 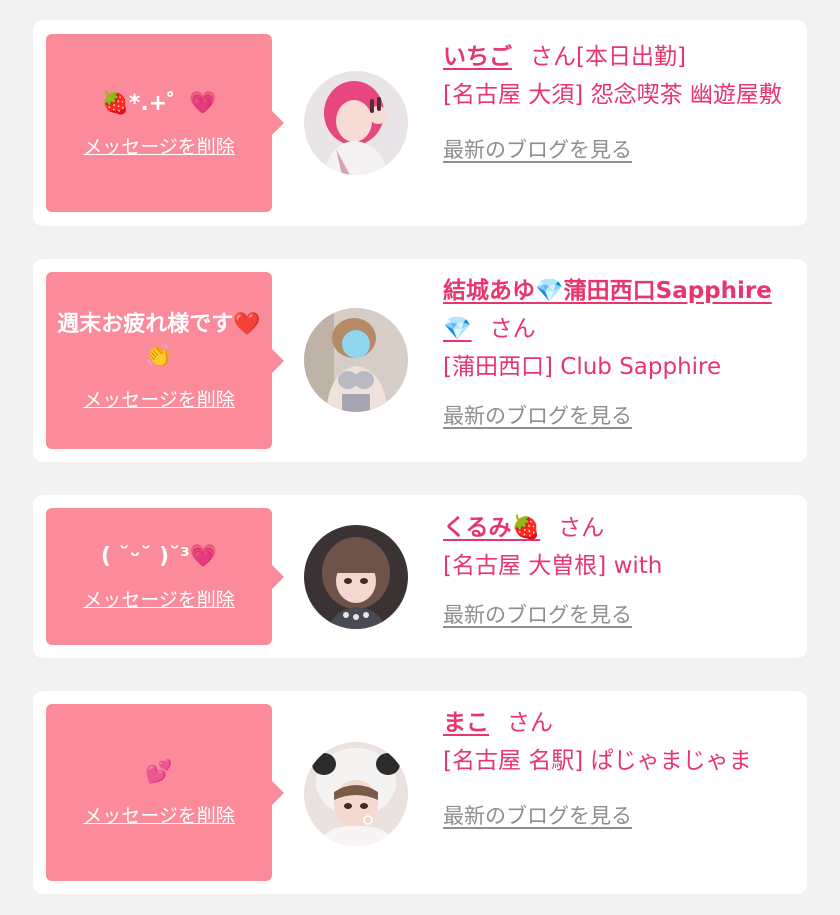 I want to click on message-bubble: 💕 メッセージを削除, so click(x=165, y=792).